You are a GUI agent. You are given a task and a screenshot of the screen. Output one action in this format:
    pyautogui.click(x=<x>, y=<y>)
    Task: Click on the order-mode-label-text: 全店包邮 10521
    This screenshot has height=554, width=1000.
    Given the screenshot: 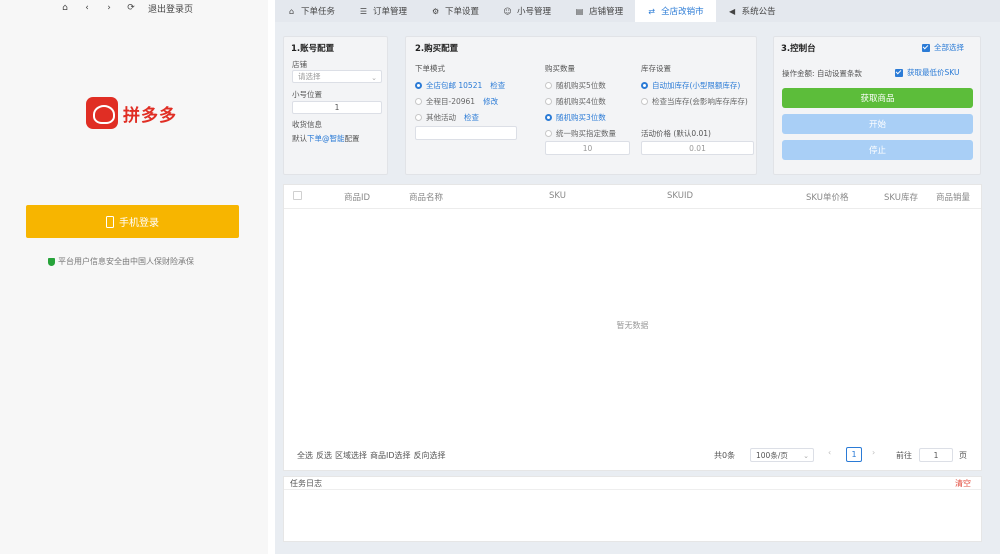 What is the action you would take?
    pyautogui.click(x=454, y=85)
    